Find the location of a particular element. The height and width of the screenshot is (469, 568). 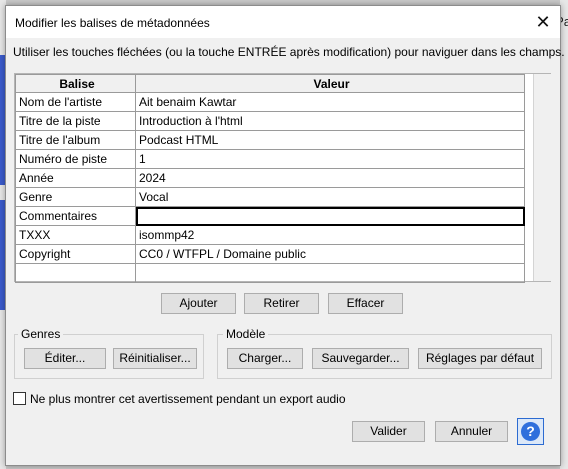

default-settings-button: Réglages par défaut is located at coordinates (480, 358).